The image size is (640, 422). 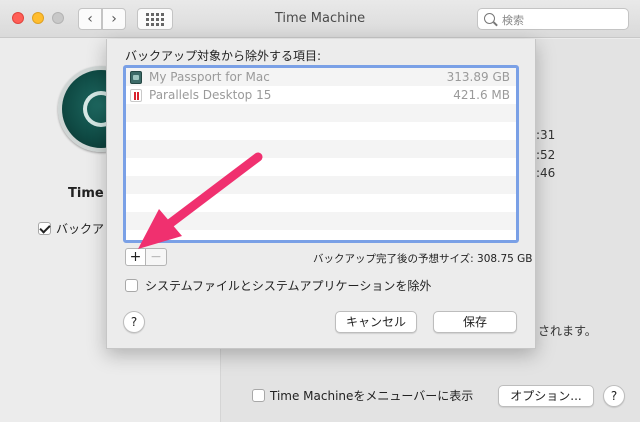 What do you see at coordinates (372, 396) in the screenshot?
I see `show-in-menubar-label: Time Machineをメニューバーに表示` at bounding box center [372, 396].